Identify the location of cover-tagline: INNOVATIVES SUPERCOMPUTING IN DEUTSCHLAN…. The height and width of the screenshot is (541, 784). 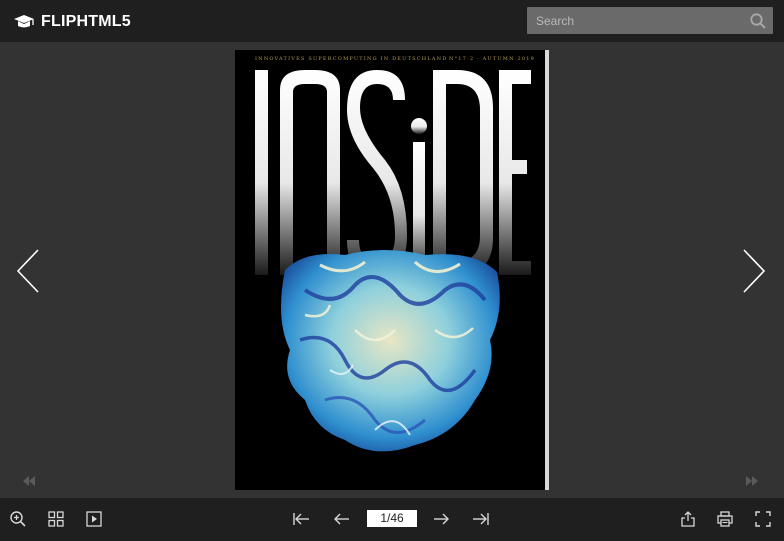
(395, 59).